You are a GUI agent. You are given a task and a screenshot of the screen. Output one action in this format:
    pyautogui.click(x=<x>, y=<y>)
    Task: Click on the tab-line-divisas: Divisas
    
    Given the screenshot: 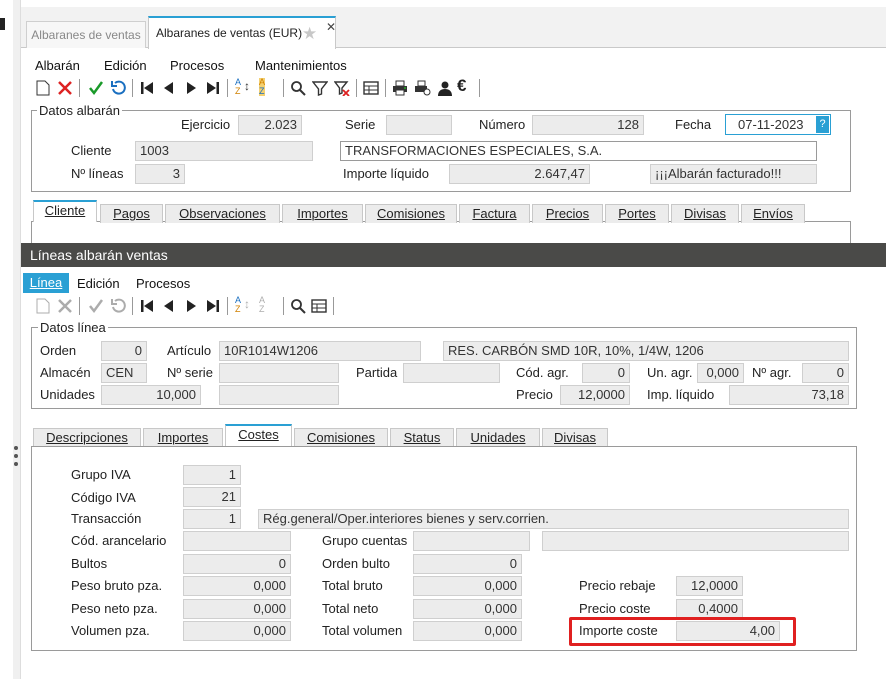 What is the action you would take?
    pyautogui.click(x=575, y=437)
    